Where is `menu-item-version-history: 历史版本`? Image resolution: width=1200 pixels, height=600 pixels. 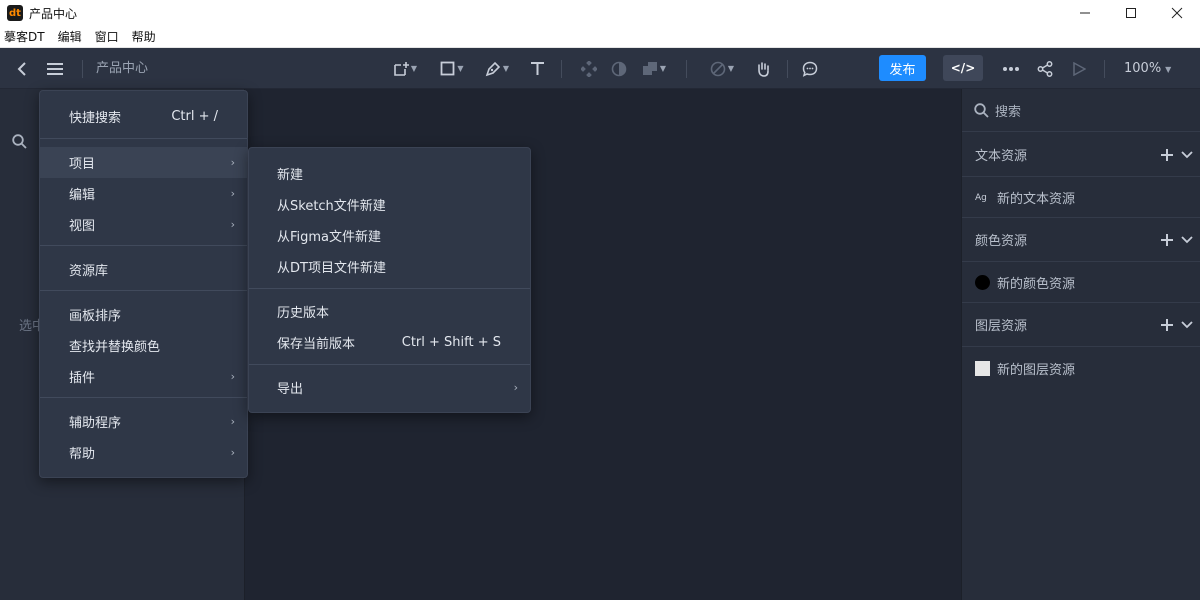
menu-item-version-history: 历史版本 is located at coordinates (389, 311).